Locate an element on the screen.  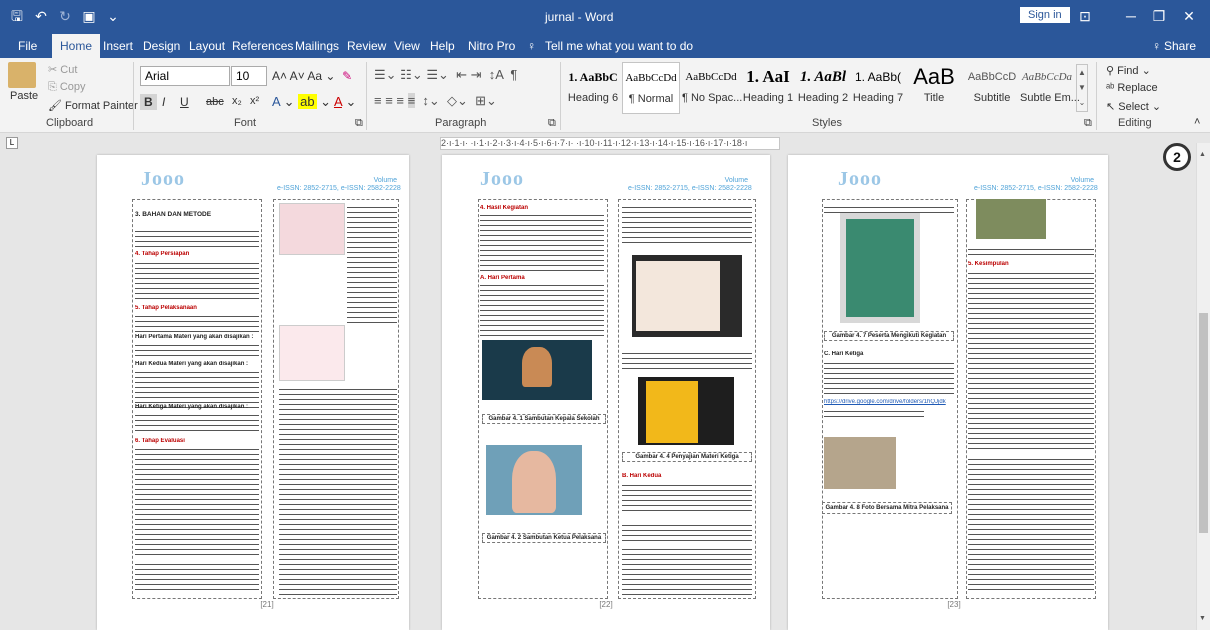
close-icon: ✕ is located at coordinates (1189, 16).